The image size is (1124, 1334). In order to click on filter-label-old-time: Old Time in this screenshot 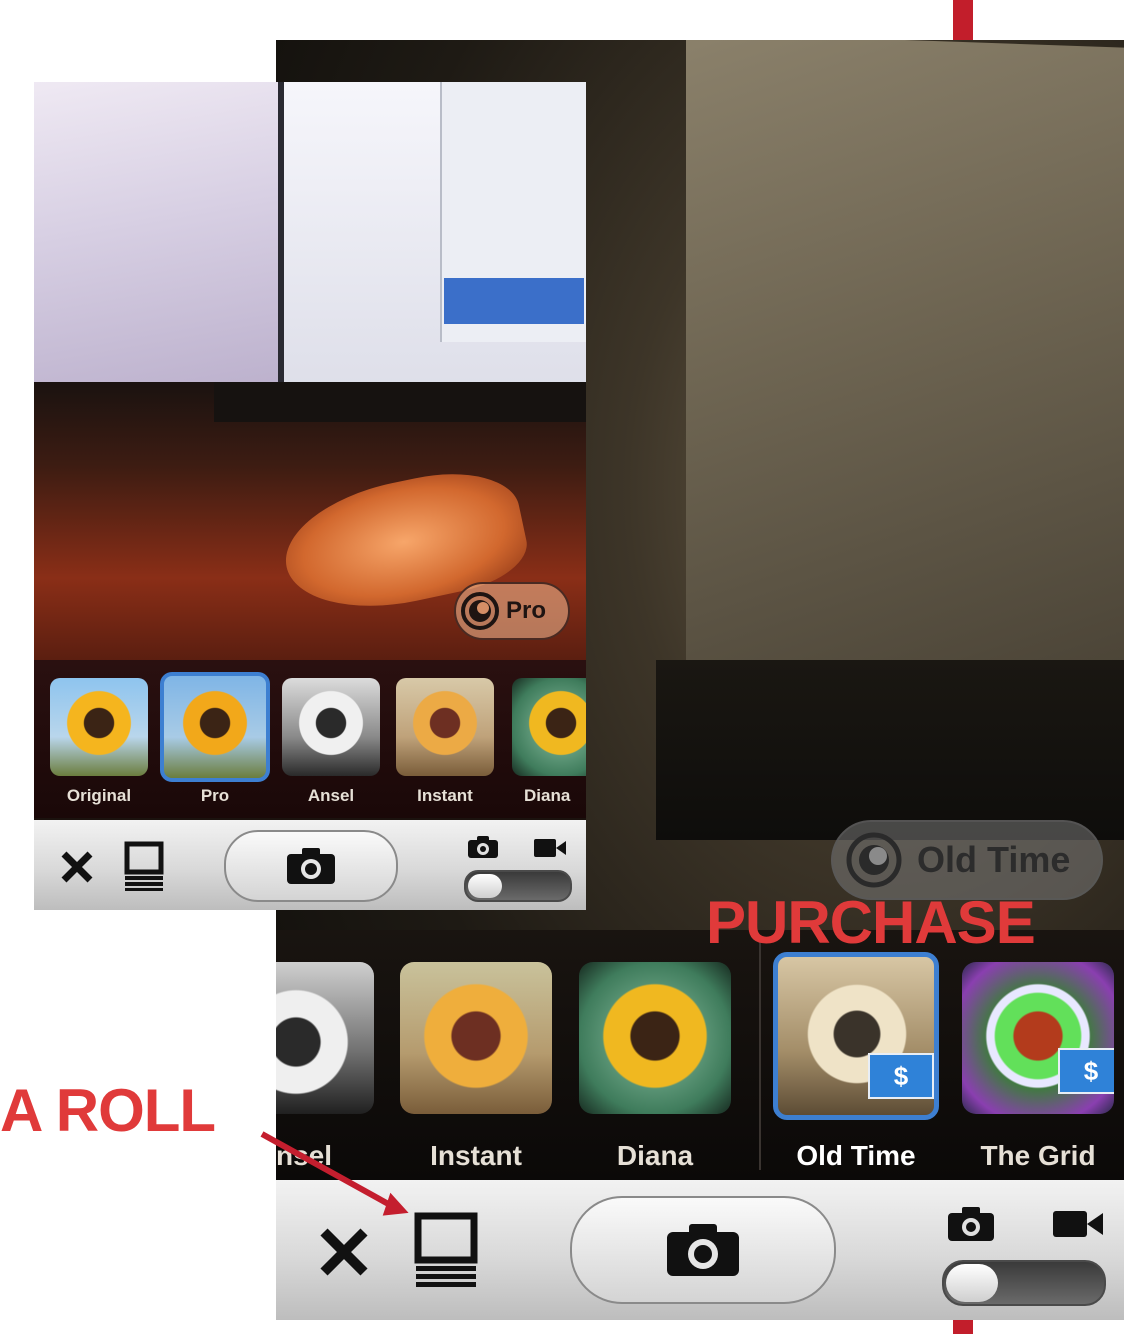, I will do `click(856, 1155)`.